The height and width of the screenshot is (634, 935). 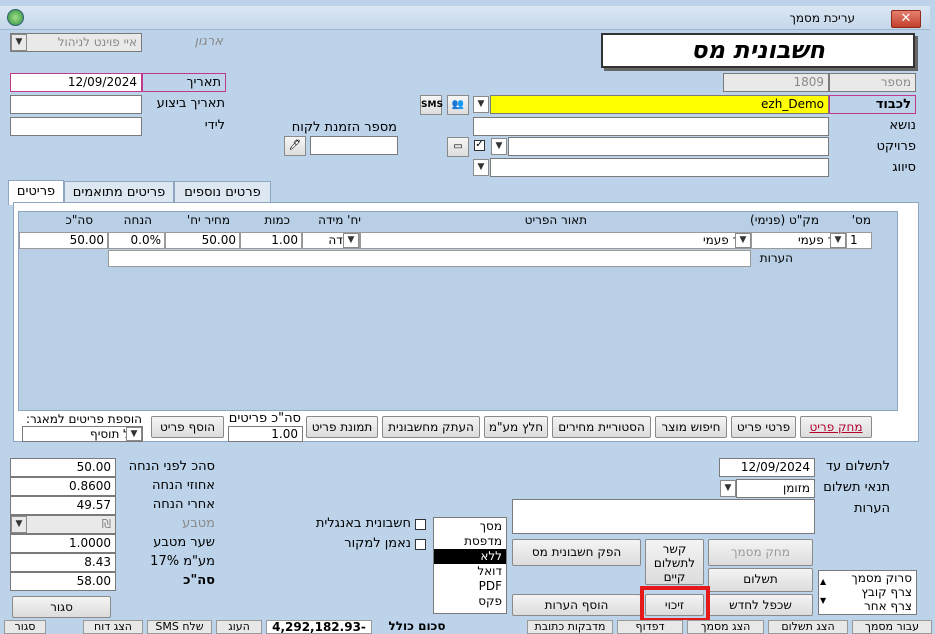 I want to click on item-details-button: פרטי פריט, so click(x=763, y=427).